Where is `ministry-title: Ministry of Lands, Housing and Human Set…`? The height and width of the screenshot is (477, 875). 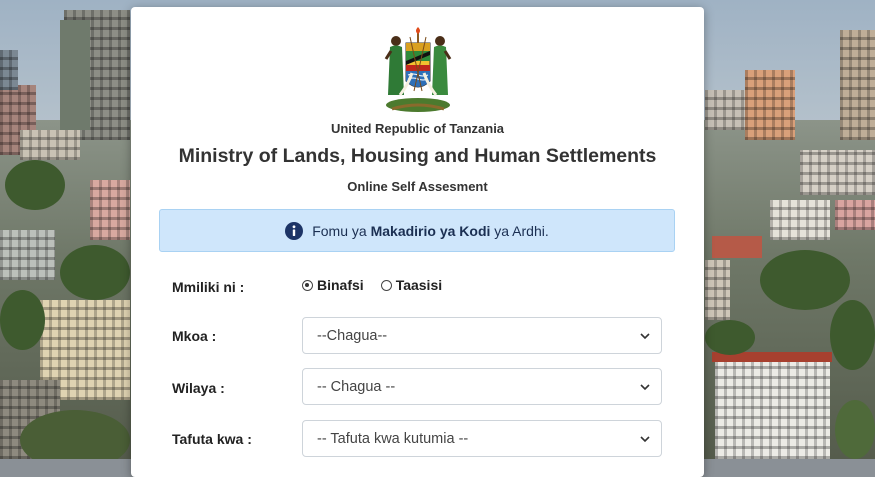
ministry-title: Ministry of Lands, Housing and Human Set… is located at coordinates (417, 156).